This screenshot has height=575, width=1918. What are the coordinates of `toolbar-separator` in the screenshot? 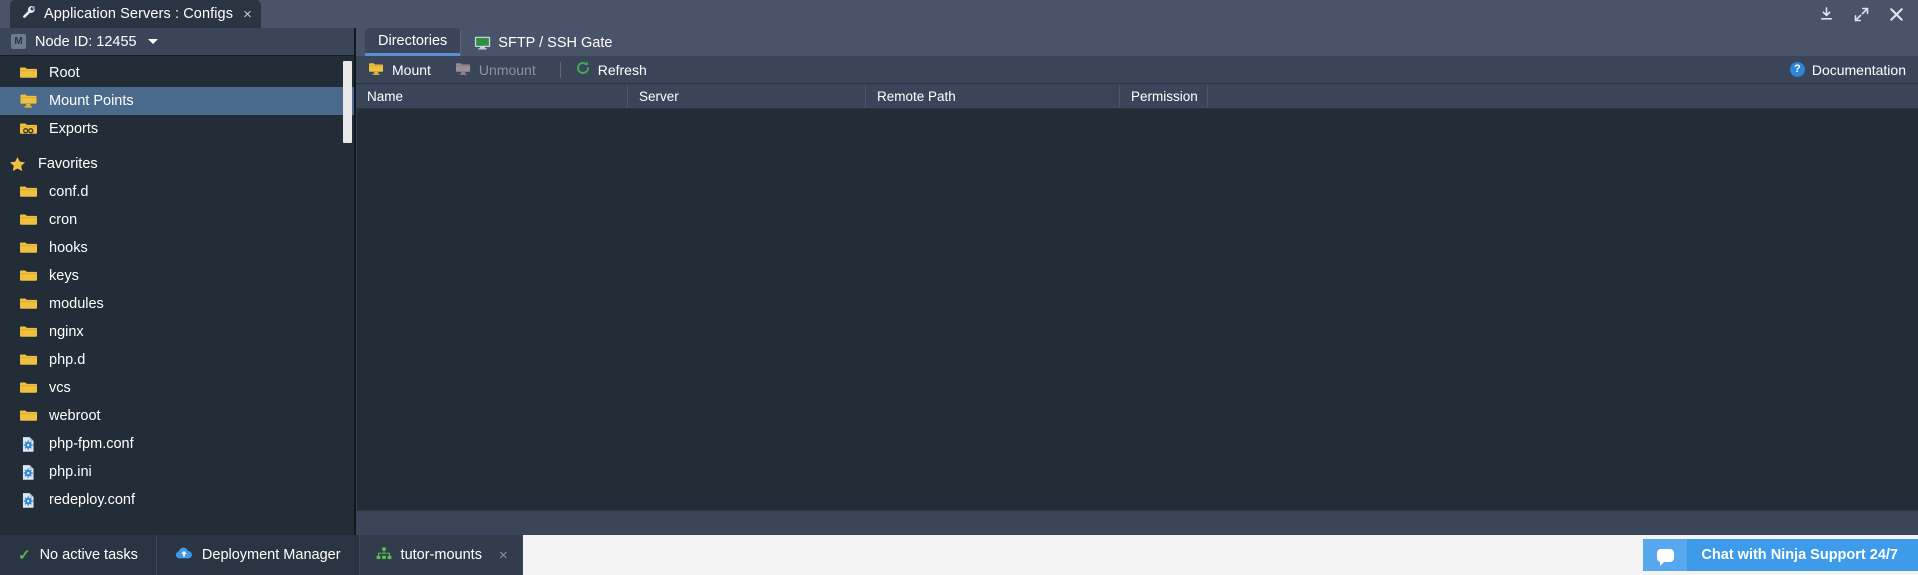 It's located at (560, 69).